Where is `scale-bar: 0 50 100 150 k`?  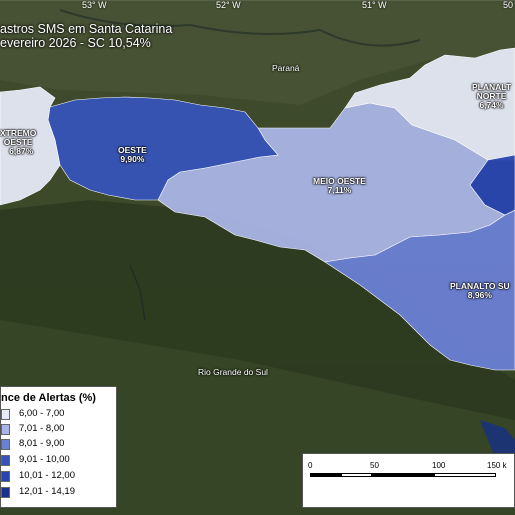 scale-bar: 0 50 100 150 k is located at coordinates (408, 480).